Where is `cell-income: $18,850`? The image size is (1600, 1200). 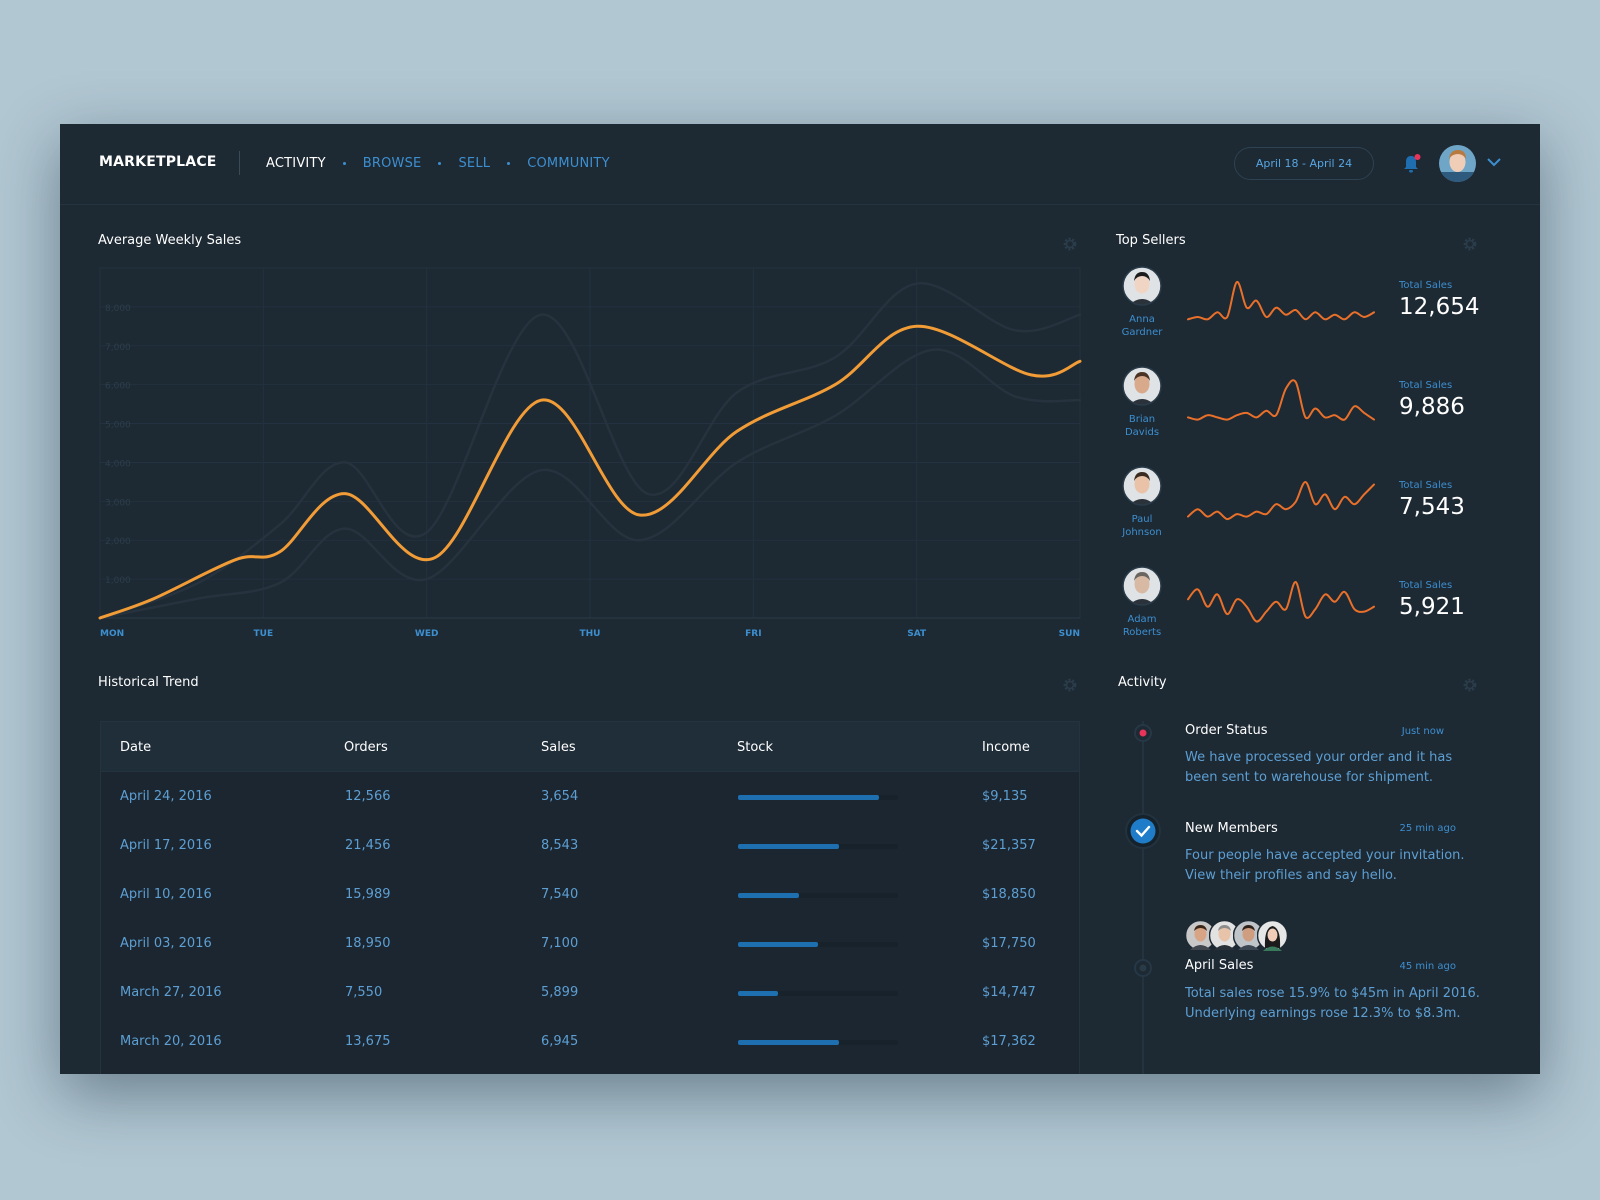
cell-income: $18,850 is located at coordinates (1009, 894).